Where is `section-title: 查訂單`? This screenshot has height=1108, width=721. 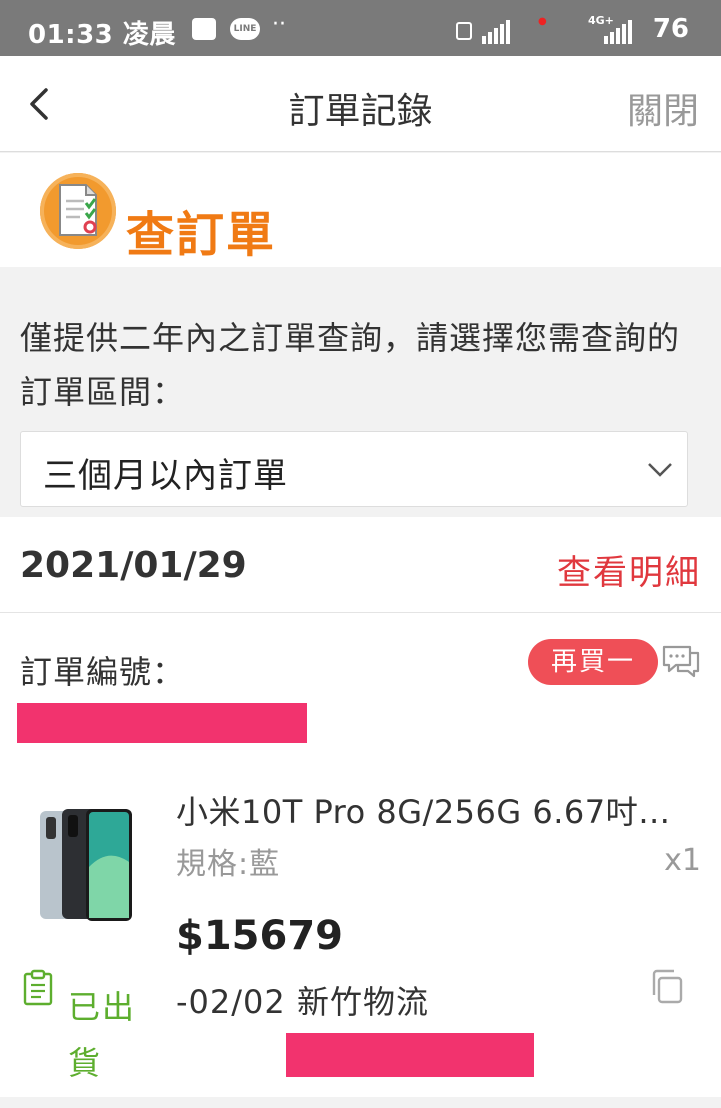
section-title: 查訂單 is located at coordinates (201, 235).